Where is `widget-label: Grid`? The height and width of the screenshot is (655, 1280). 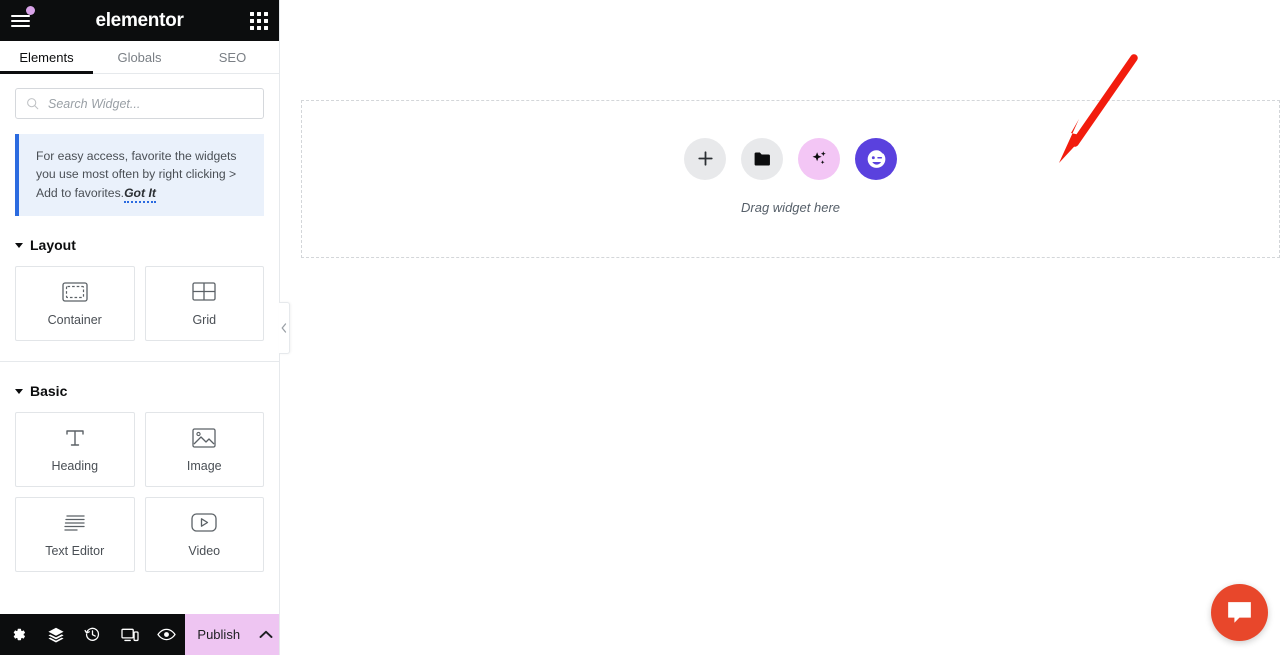 widget-label: Grid is located at coordinates (204, 319).